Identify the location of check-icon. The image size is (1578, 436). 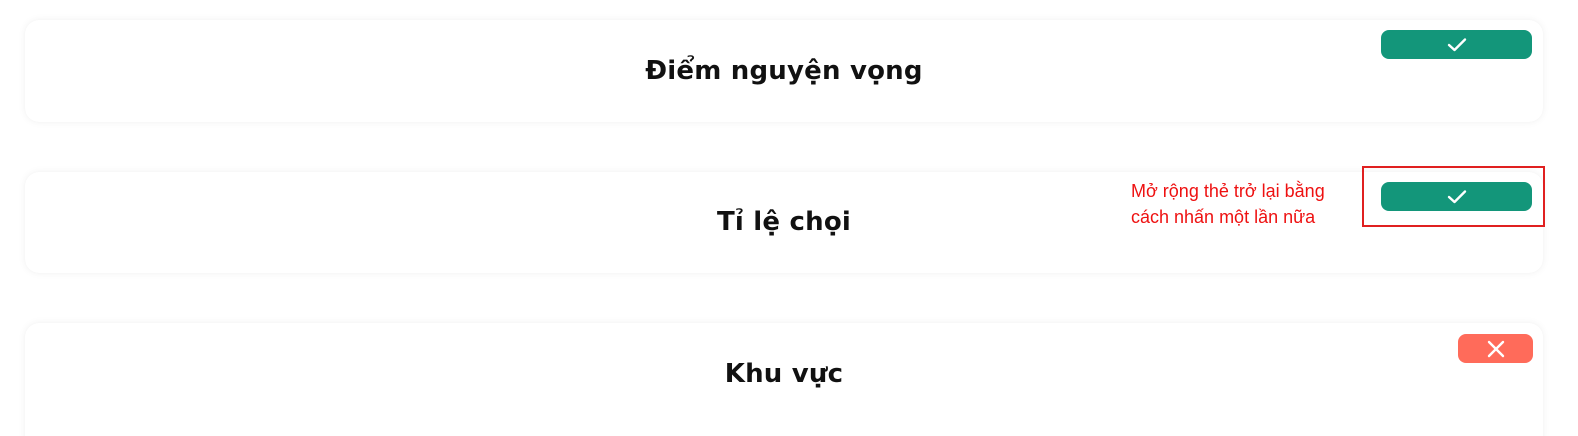
(1456, 44).